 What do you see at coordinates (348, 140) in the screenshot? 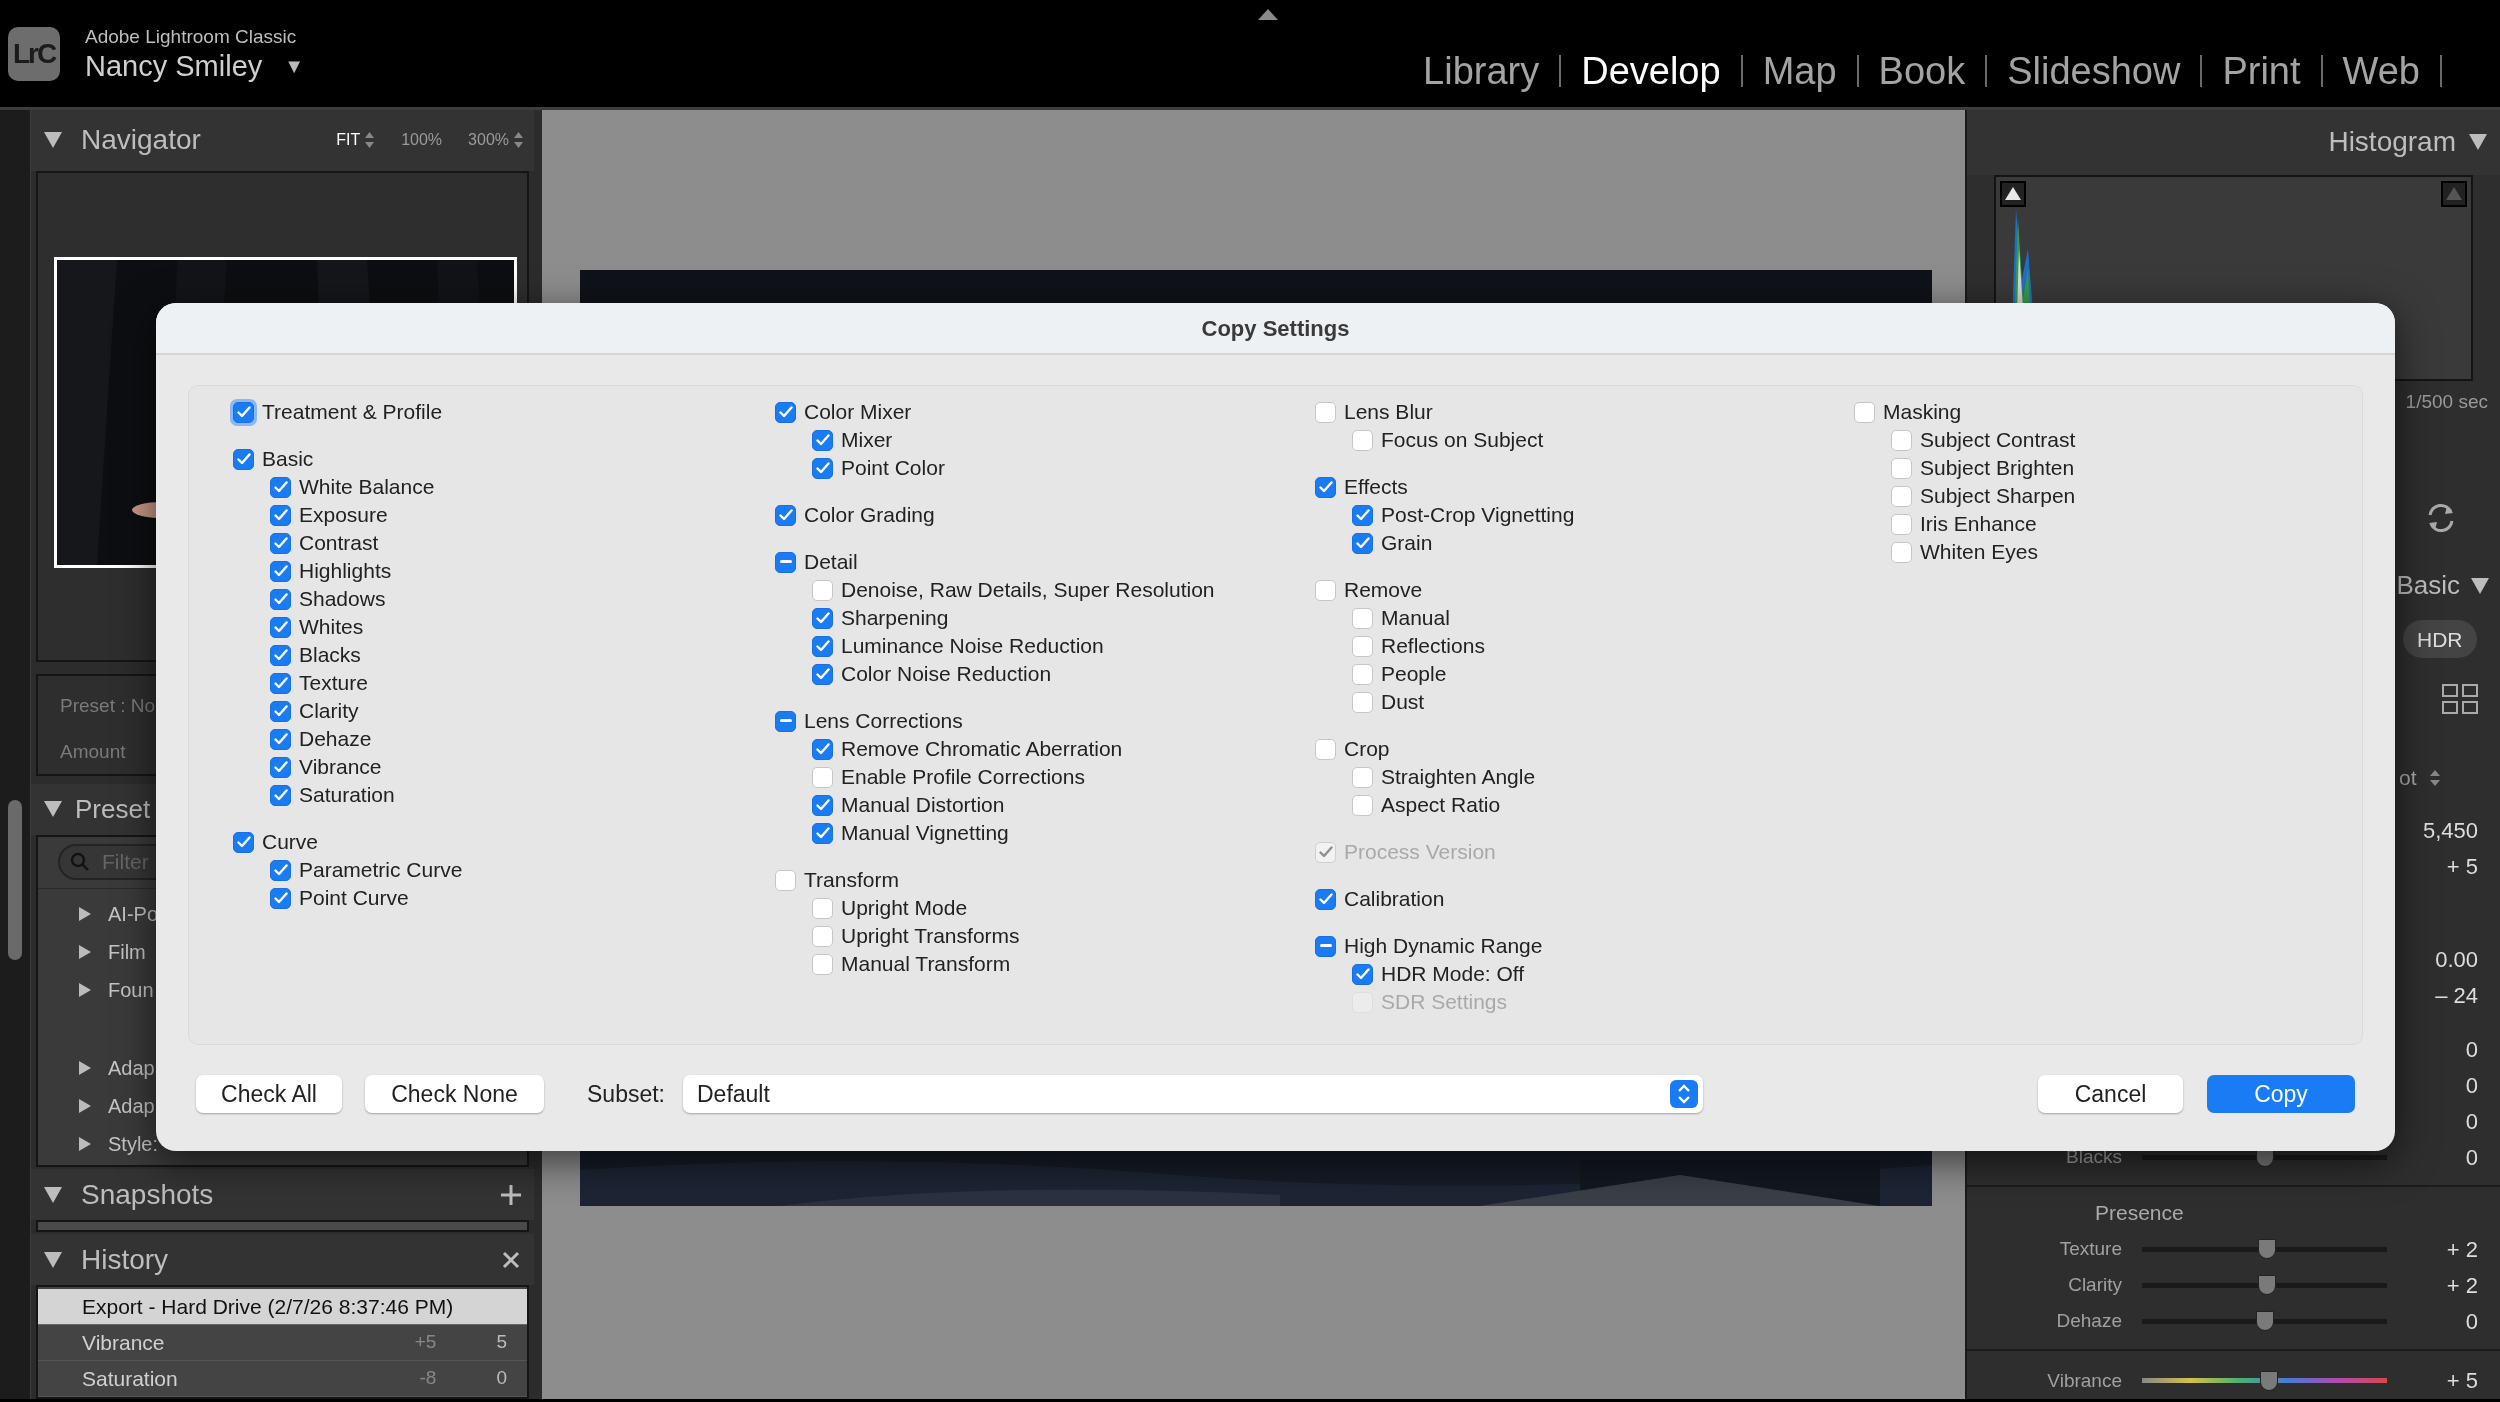
I see `zoom-option: FIT` at bounding box center [348, 140].